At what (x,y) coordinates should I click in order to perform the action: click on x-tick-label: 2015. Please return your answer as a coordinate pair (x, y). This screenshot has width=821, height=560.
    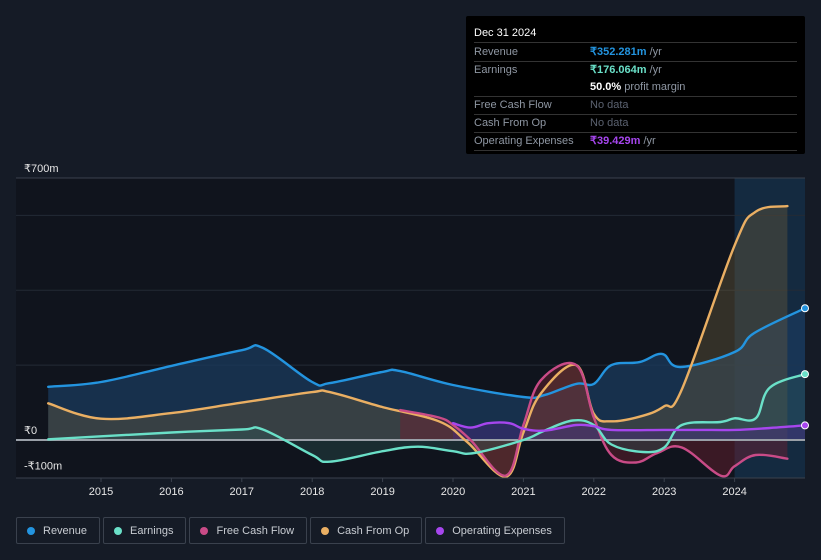
    Looking at the image, I should click on (101, 492).